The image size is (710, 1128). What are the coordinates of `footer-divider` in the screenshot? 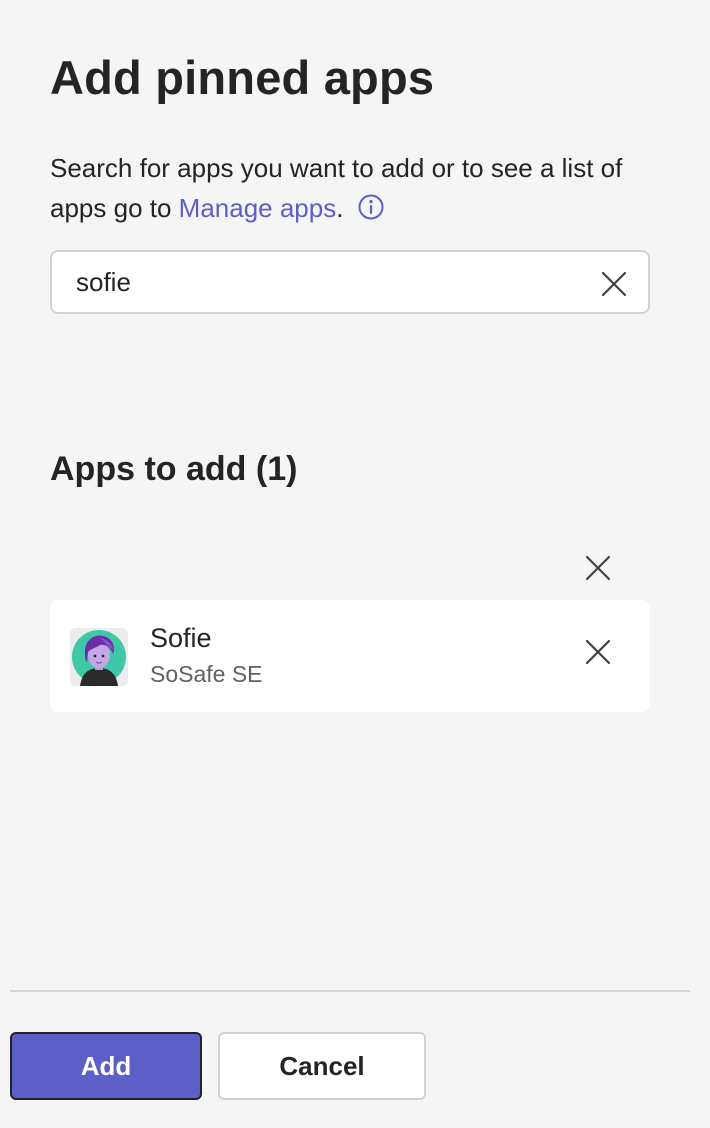 It's located at (350, 991).